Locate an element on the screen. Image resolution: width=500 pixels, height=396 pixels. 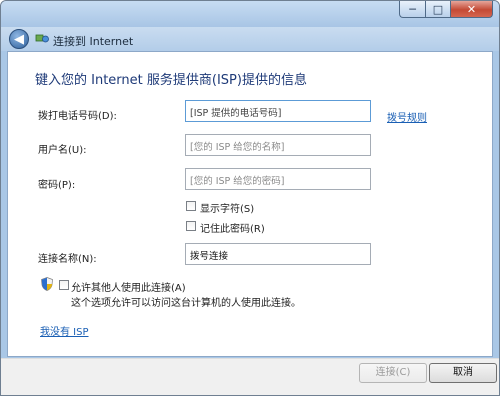
connection-name-input: 拨号连接 is located at coordinates (278, 254).